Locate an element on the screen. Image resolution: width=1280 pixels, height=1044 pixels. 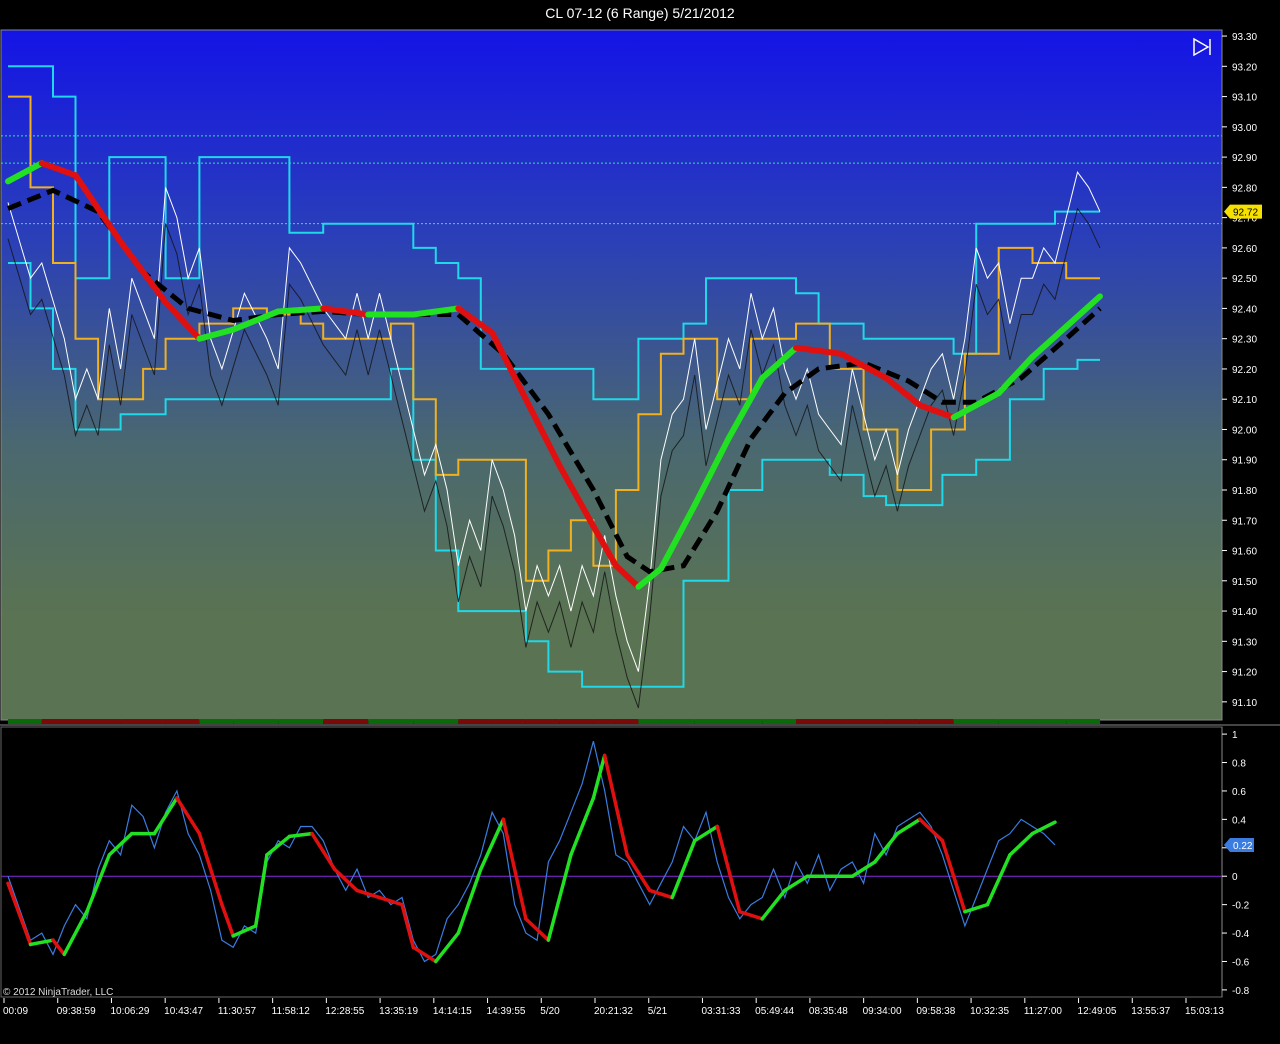
price-tick-label: 93.00 is located at coordinates (1244, 128).